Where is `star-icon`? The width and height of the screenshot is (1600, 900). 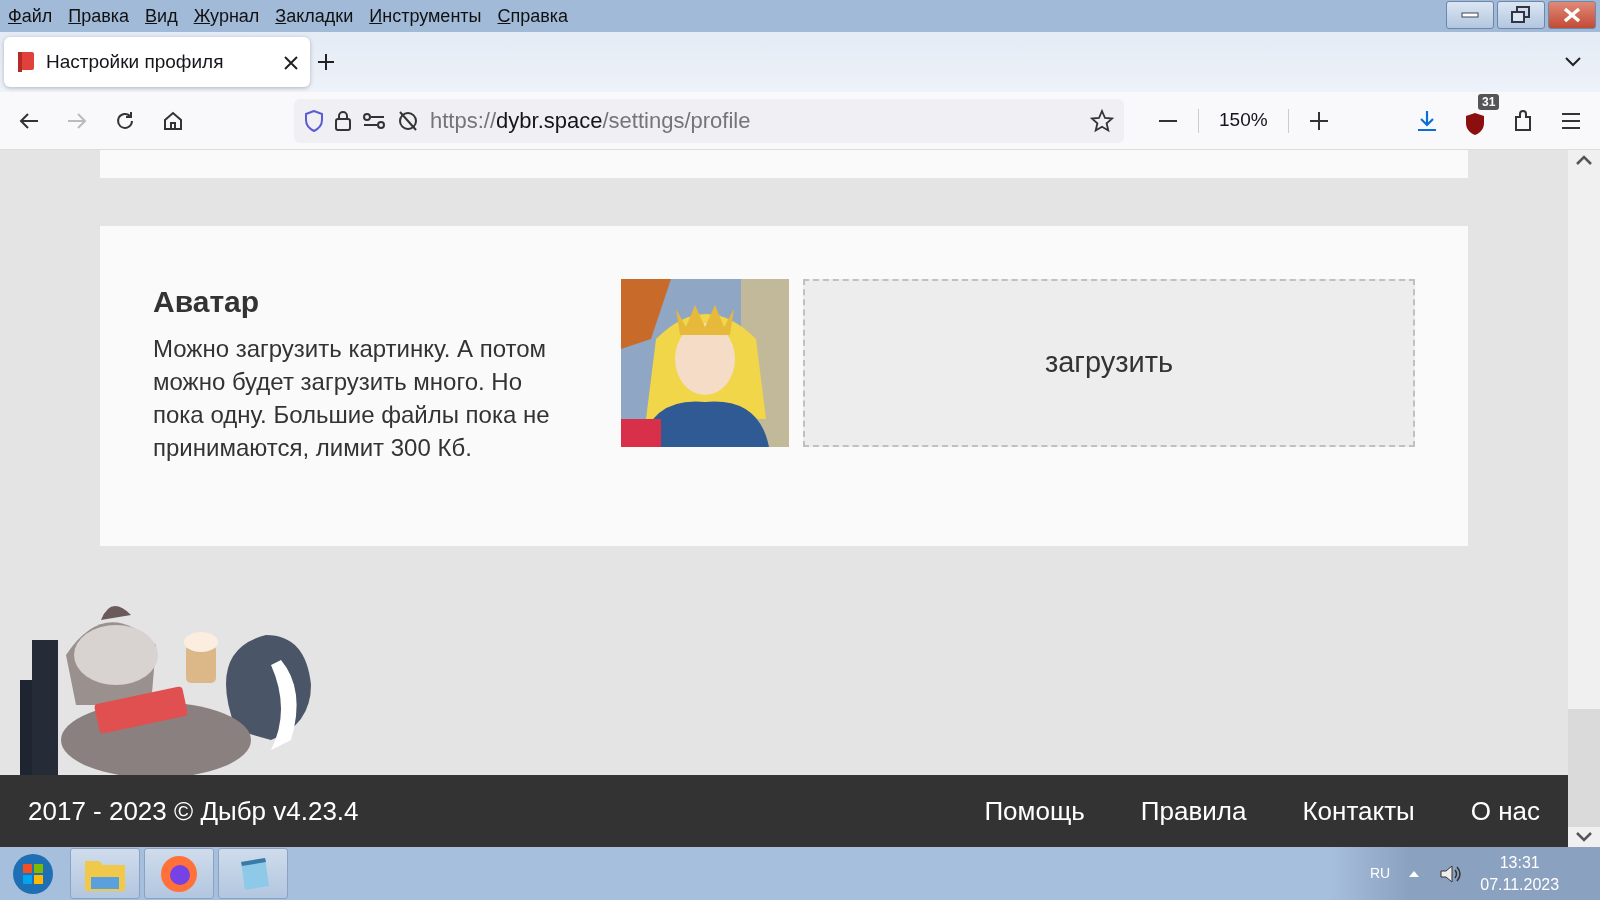
star-icon is located at coordinates (1102, 120).